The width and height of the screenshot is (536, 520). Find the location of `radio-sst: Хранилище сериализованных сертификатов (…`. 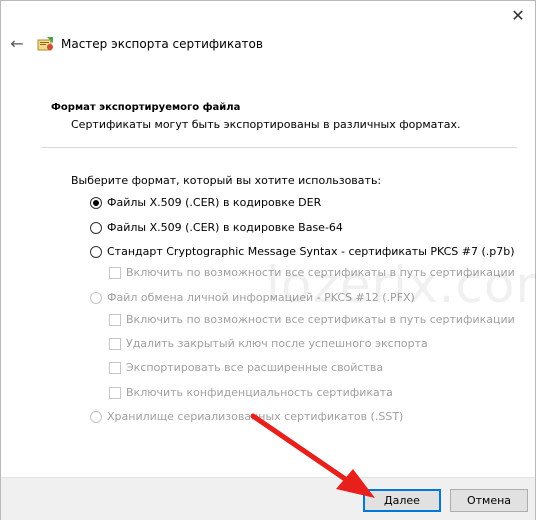

radio-sst: Хранилище сериализованных сертификатов (… is located at coordinates (246, 416).